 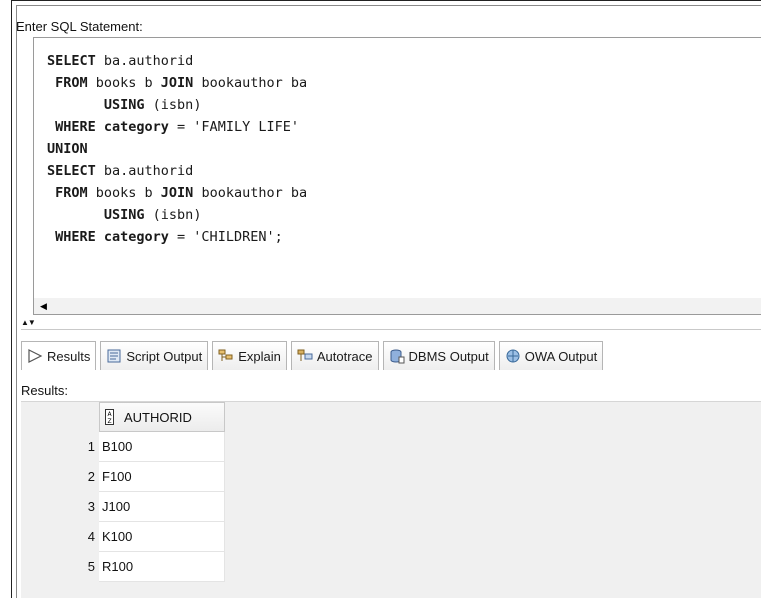 What do you see at coordinates (158, 417) in the screenshot?
I see `column-header-label: AUTHORID` at bounding box center [158, 417].